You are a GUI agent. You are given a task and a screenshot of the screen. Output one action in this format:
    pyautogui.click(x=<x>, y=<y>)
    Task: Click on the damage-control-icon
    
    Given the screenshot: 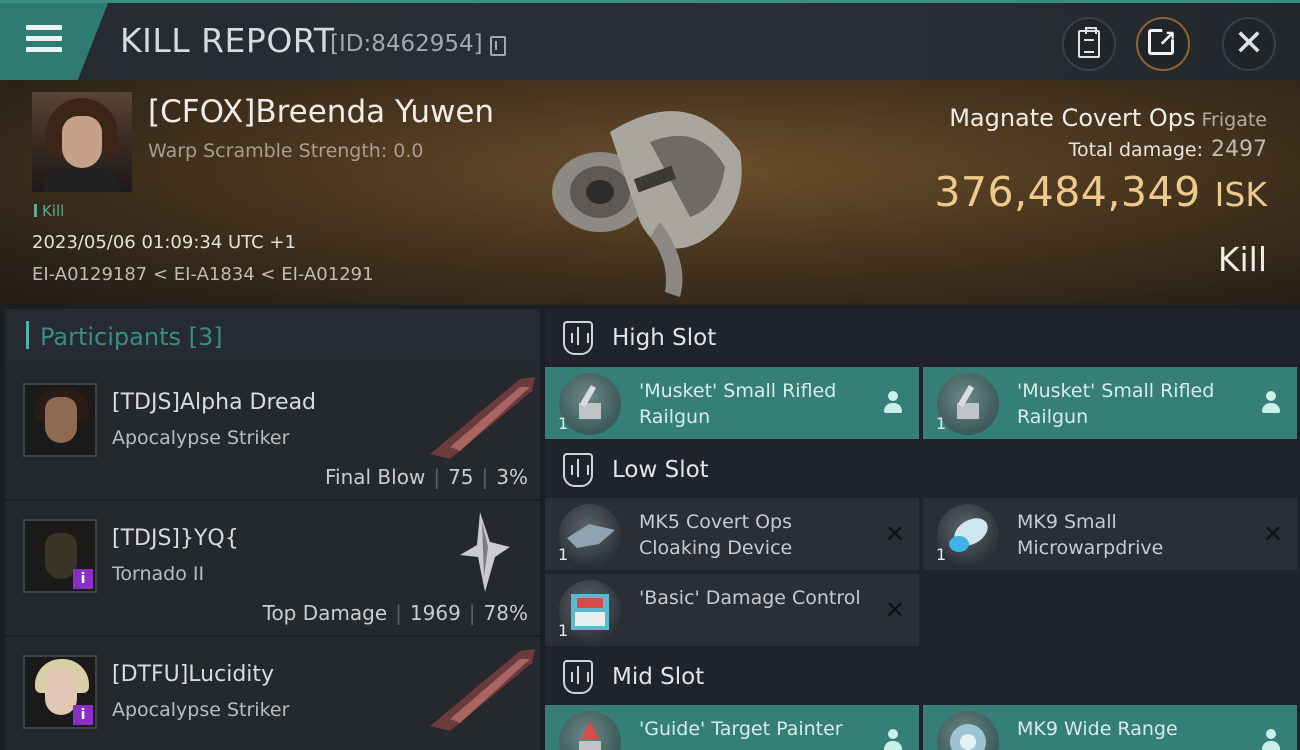 What is the action you would take?
    pyautogui.click(x=590, y=611)
    